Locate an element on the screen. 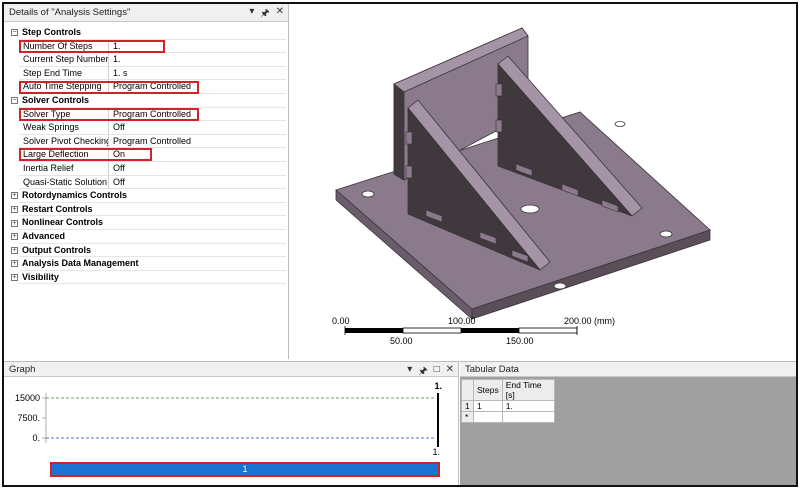 The width and height of the screenshot is (800, 489). property-label: Solver Pivot Checking is located at coordinates (64, 141).